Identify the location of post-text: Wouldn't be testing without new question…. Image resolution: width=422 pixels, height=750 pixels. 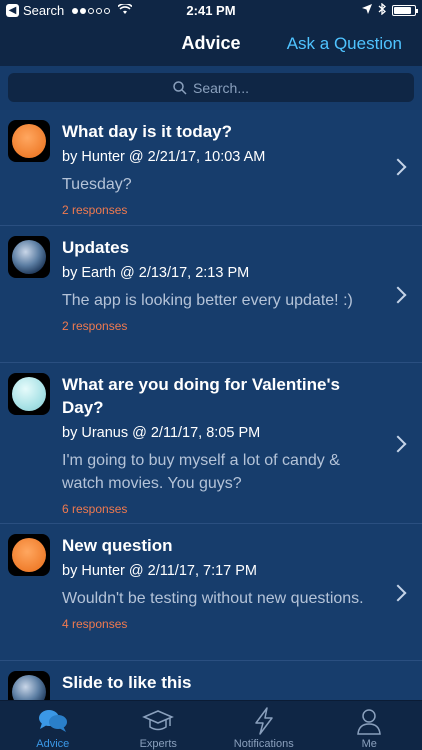
(213, 598).